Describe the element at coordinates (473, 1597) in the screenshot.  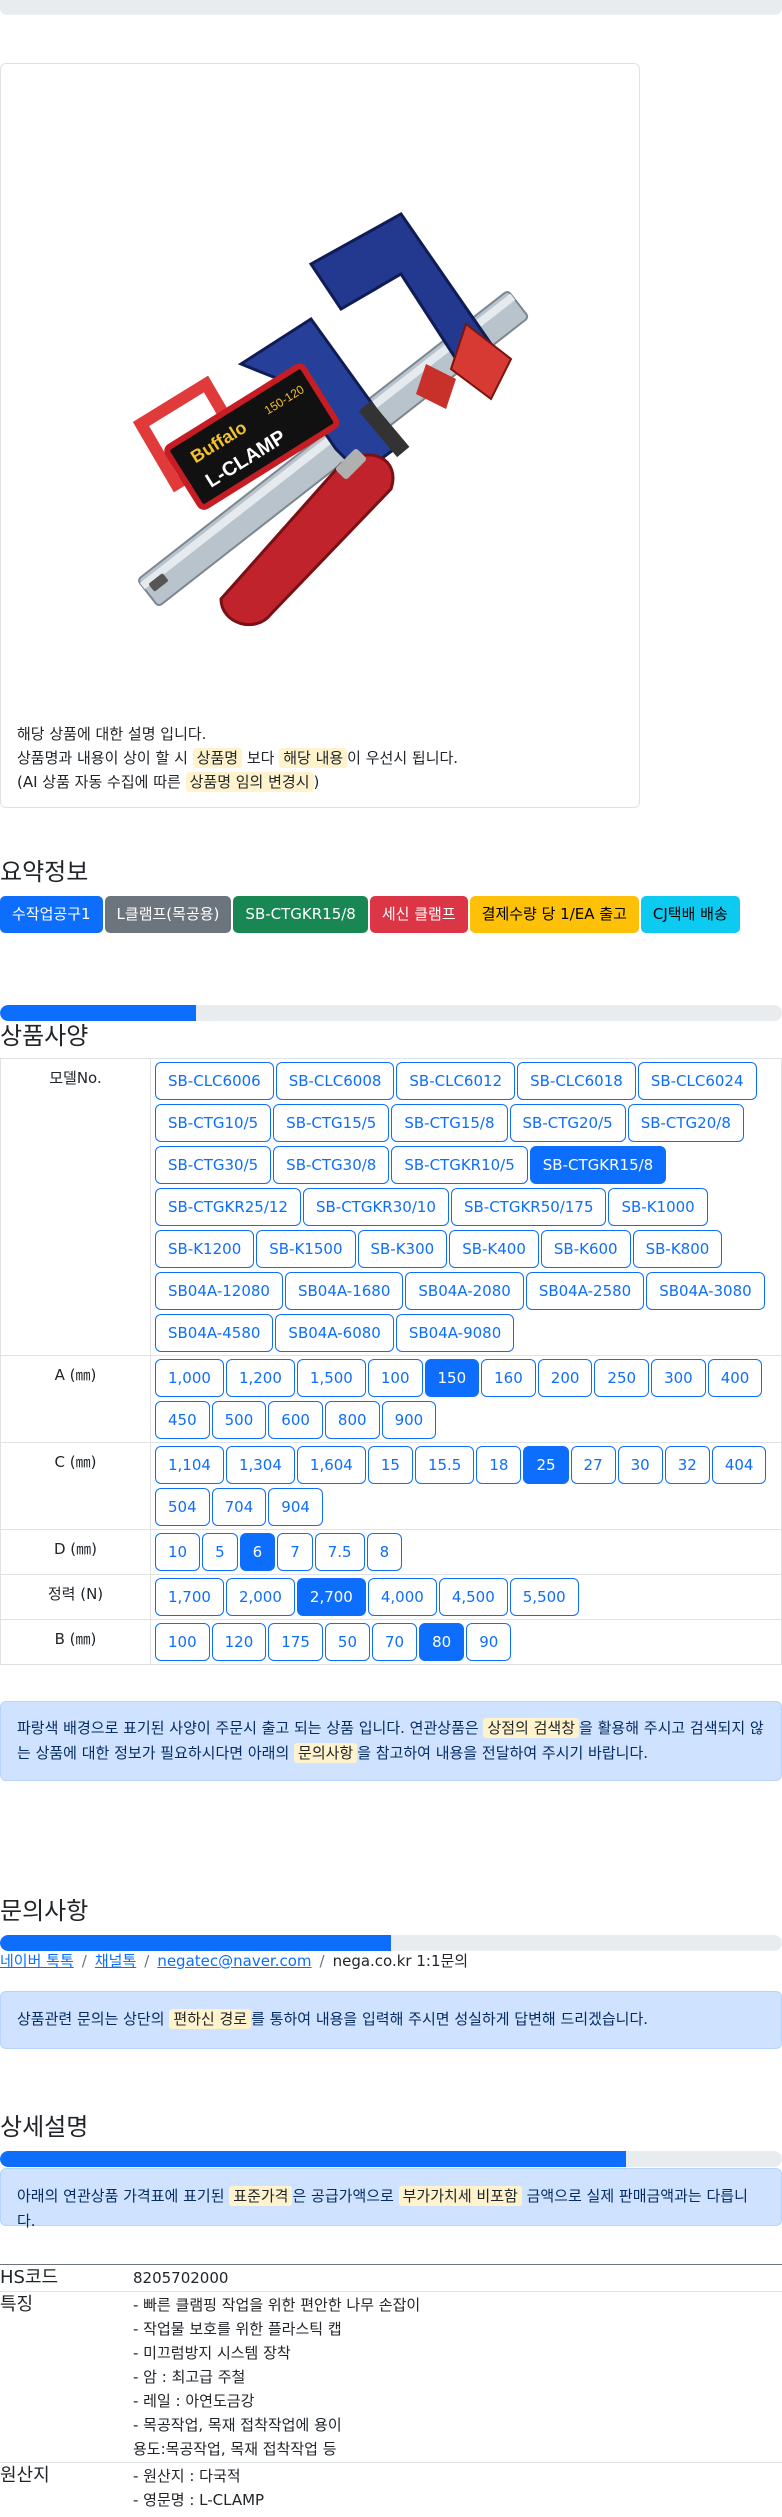
I see `spec-option: 4,500` at that location.